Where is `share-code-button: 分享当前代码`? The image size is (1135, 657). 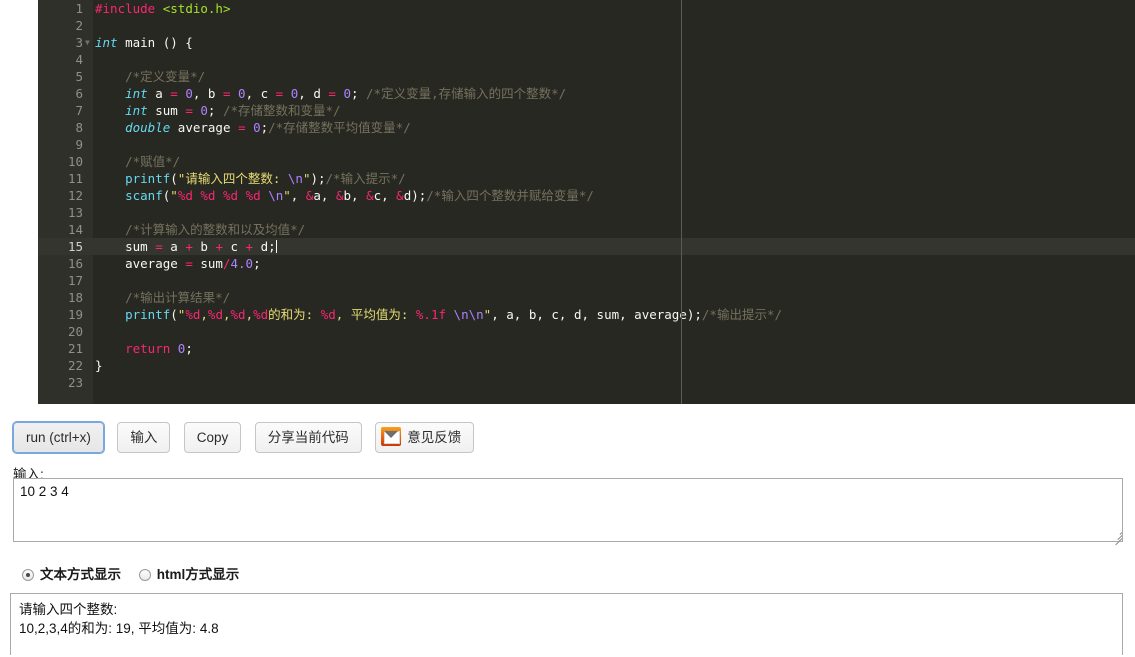
share-code-button: 分享当前代码 is located at coordinates (308, 437).